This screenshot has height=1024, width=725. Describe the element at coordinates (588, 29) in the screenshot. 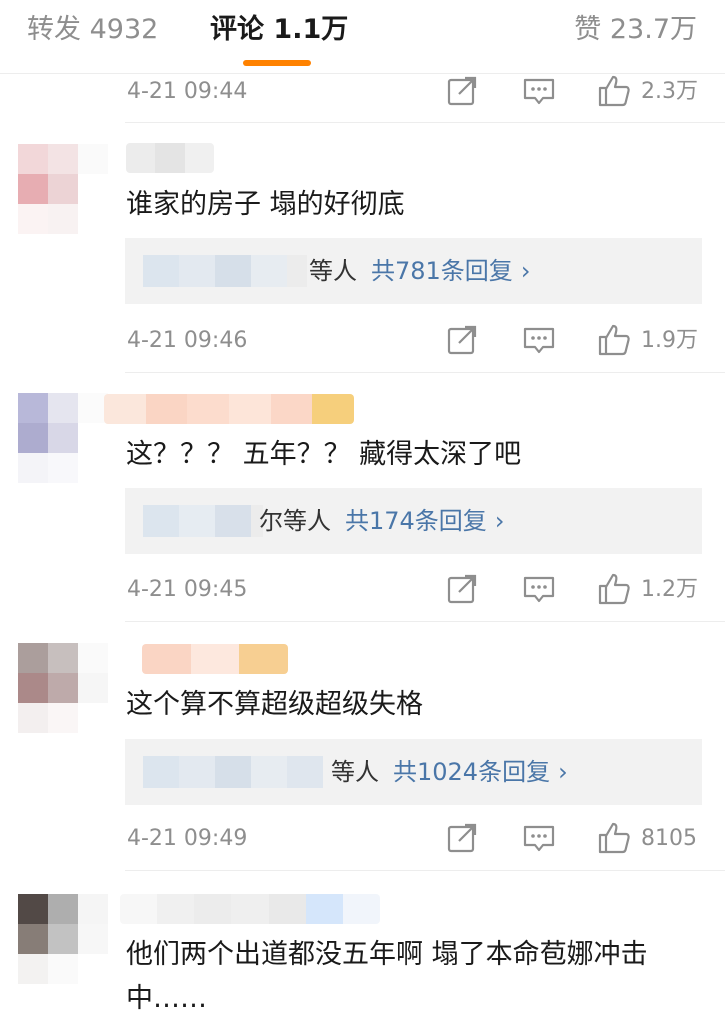

I see `tab-like-label: 赞` at that location.